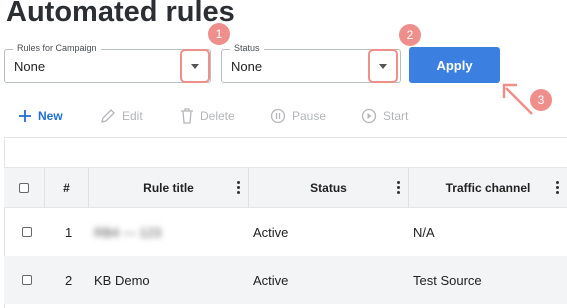  I want to click on status-select-value: None, so click(247, 66).